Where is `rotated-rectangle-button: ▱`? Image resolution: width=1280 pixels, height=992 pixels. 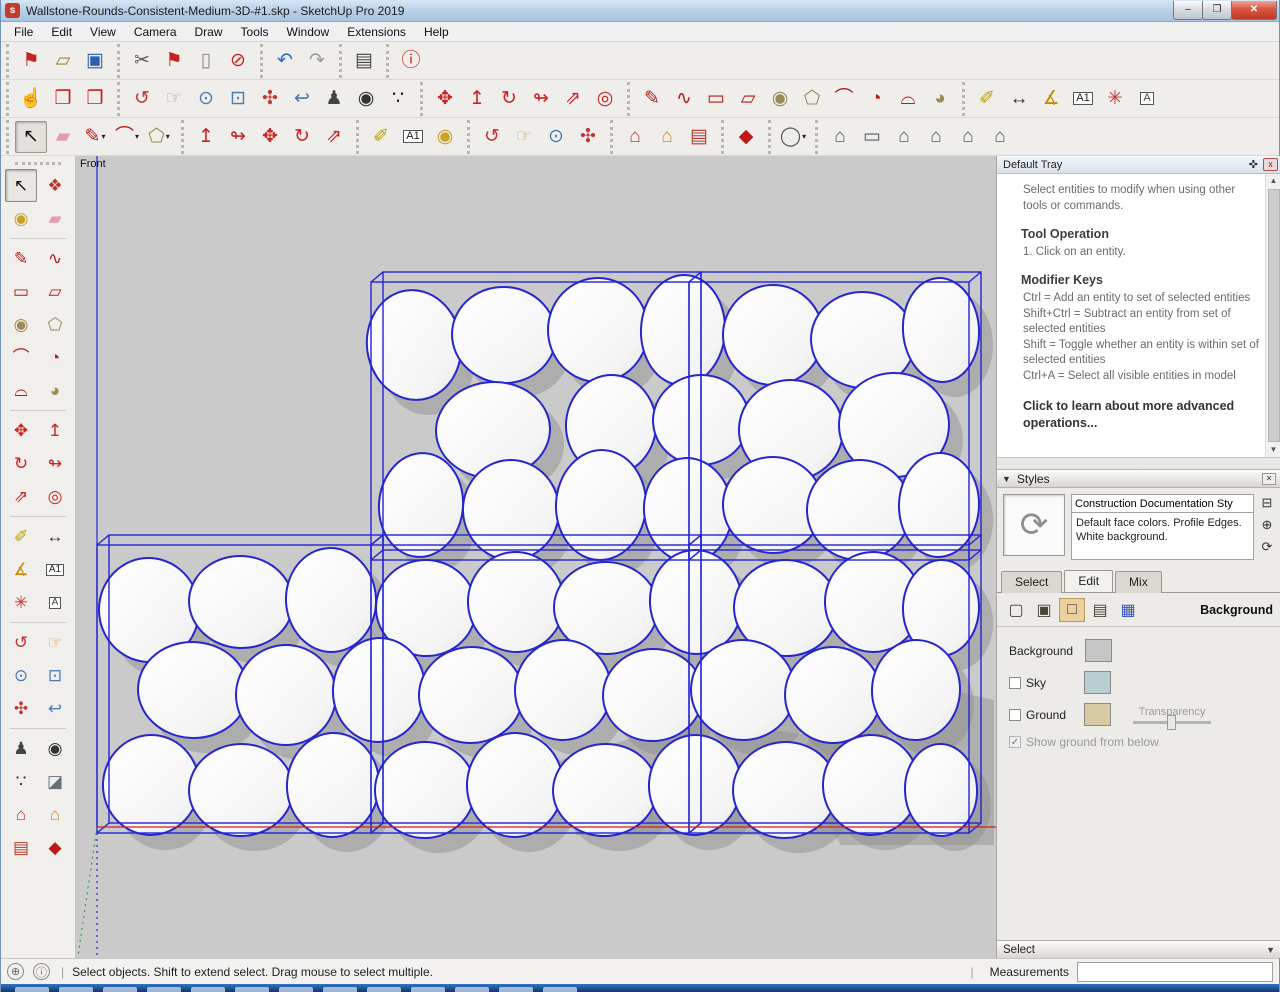
rotated-rectangle-button: ▱ is located at coordinates (748, 99).